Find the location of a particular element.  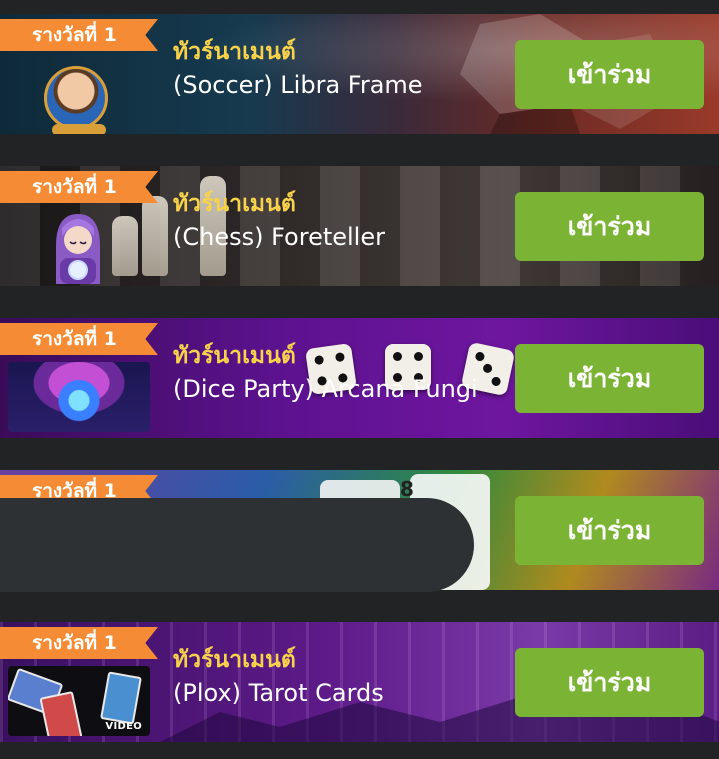

profile-avatar-icon is located at coordinates (76, 100).